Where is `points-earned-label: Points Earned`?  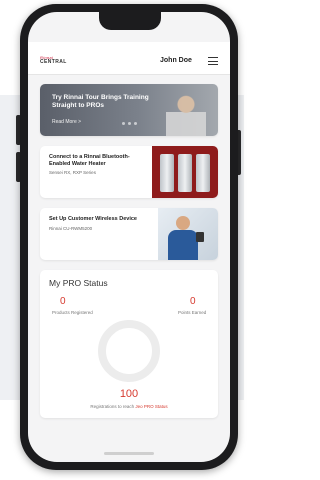 points-earned-label: Points Earned is located at coordinates (192, 312).